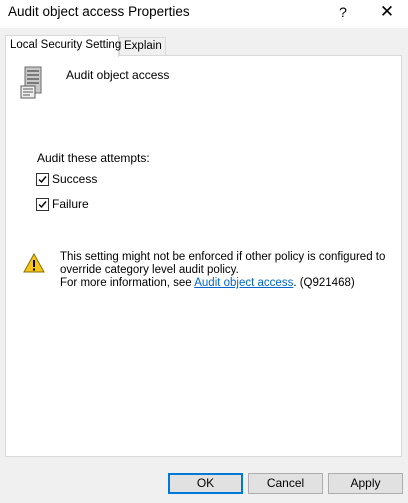 This screenshot has height=503, width=408. I want to click on policy-name: Audit object access, so click(118, 75).